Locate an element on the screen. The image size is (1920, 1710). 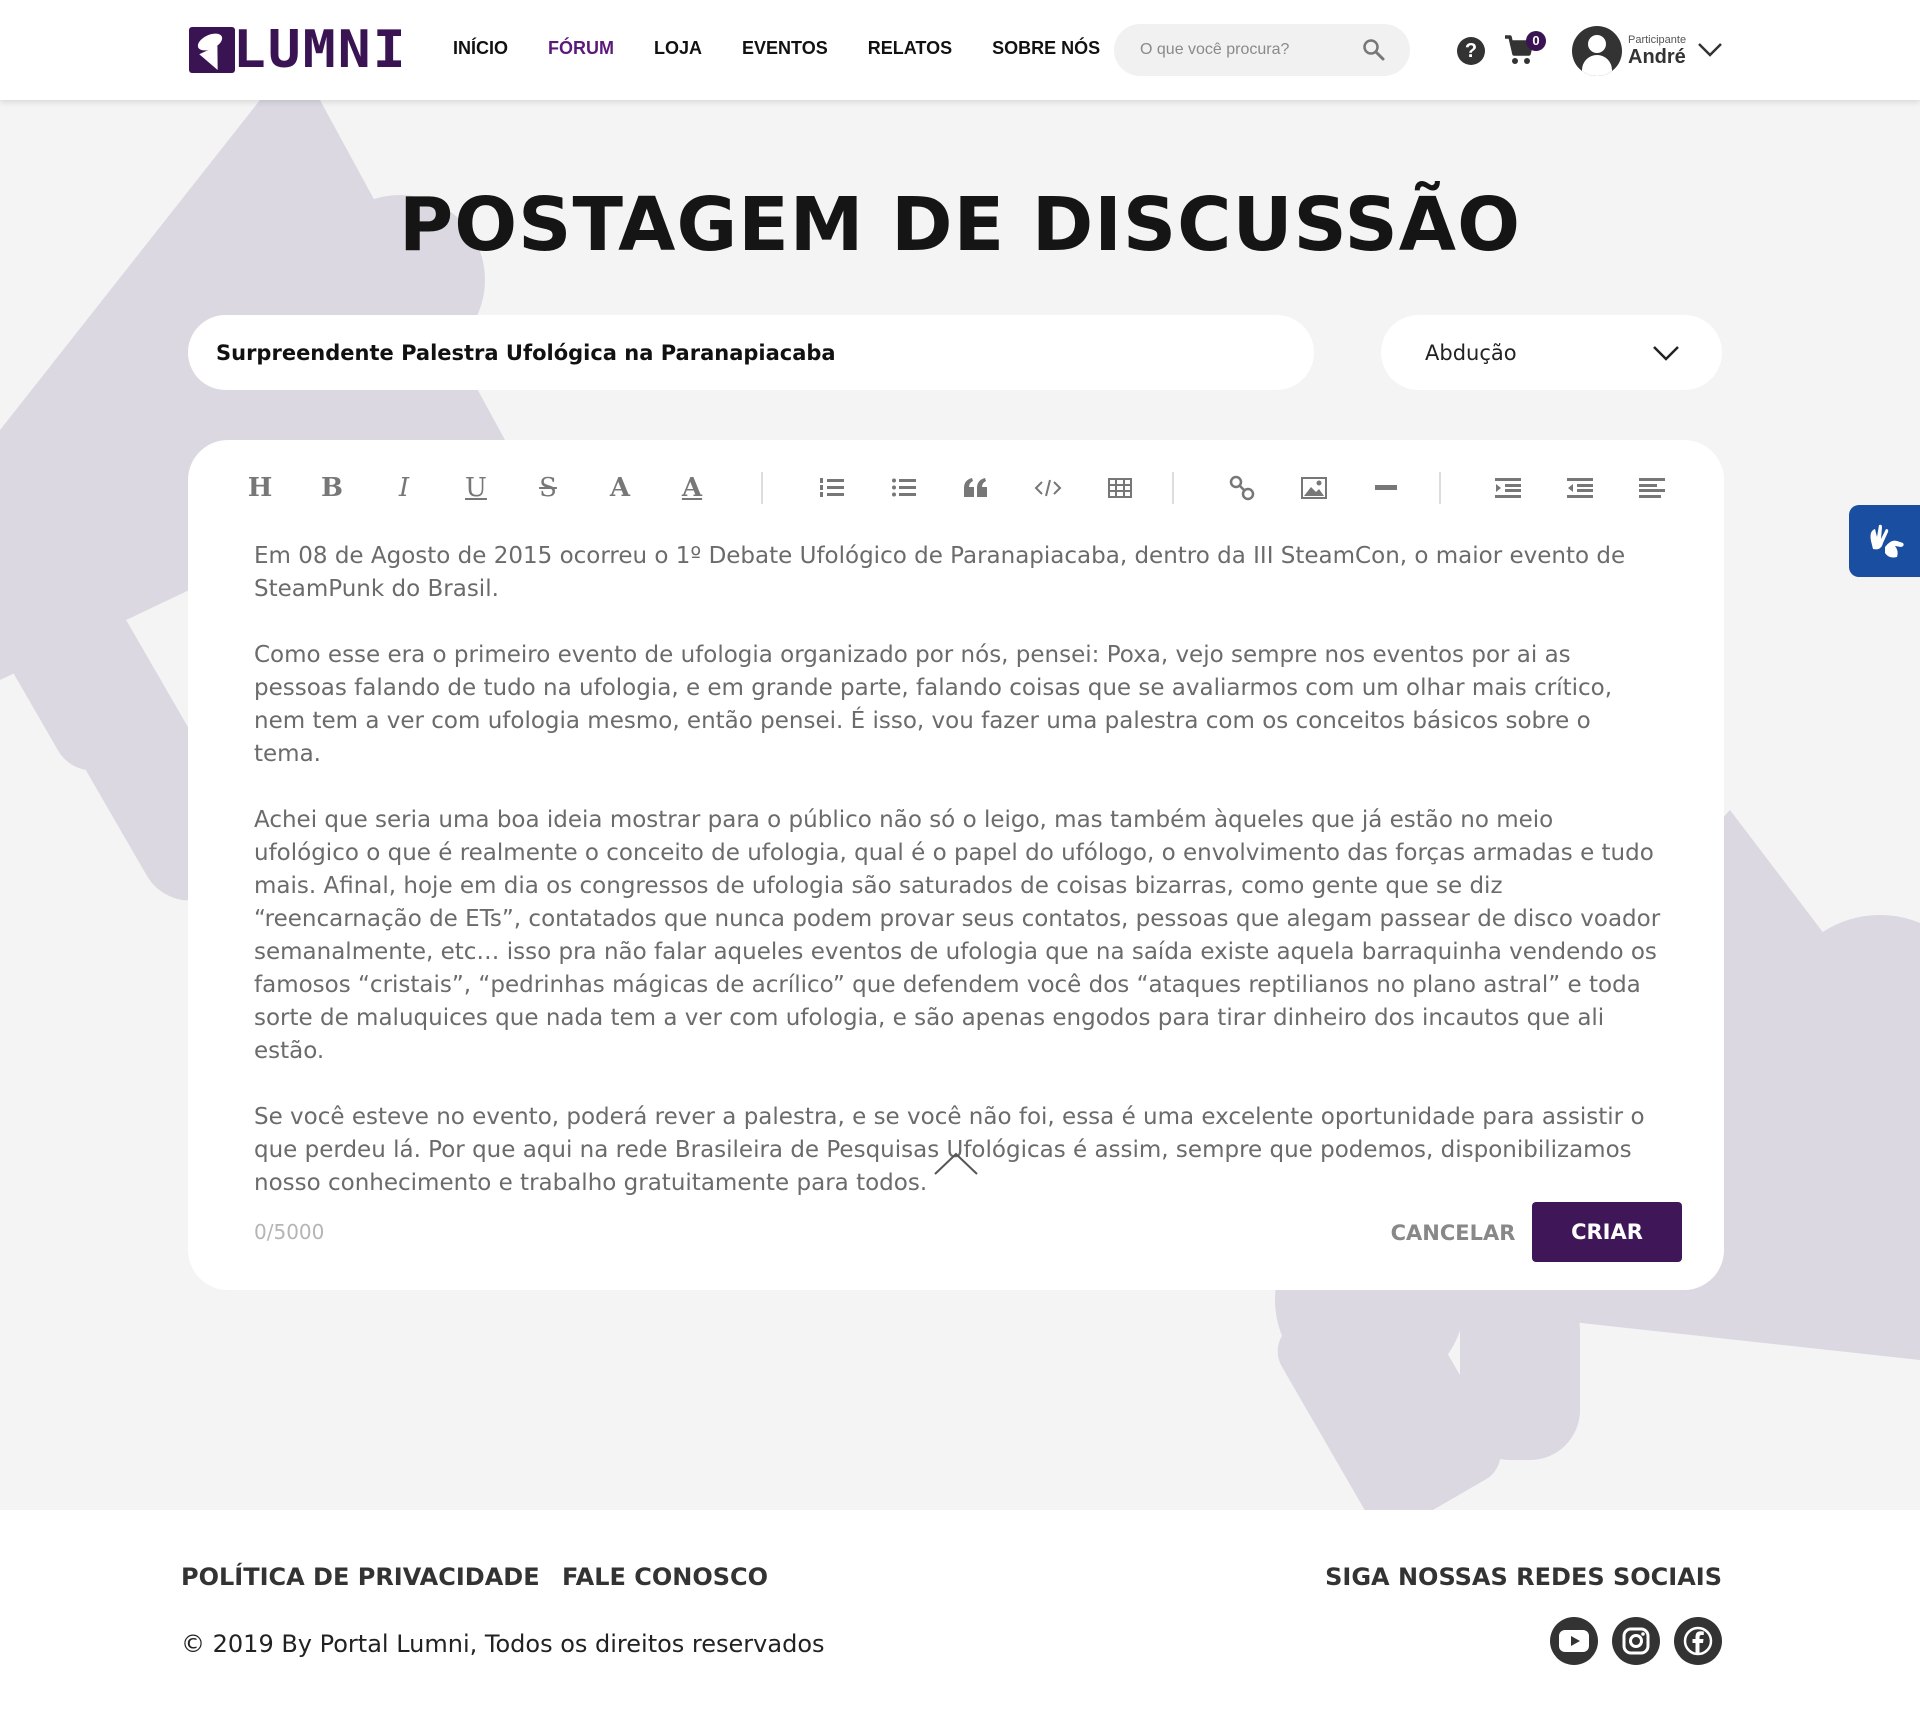
user-menu: Participante André is located at coordinates (1647, 51).